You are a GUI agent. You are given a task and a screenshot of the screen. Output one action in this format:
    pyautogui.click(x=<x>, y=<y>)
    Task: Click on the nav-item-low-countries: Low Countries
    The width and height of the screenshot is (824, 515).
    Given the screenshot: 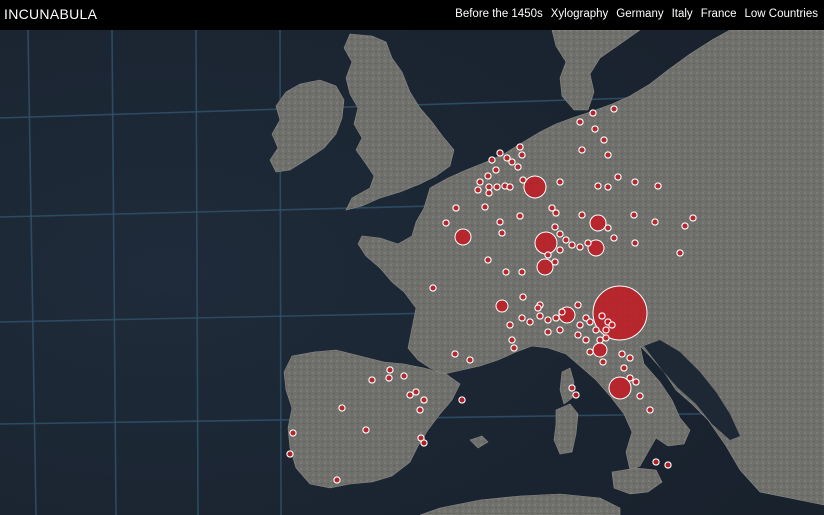 What is the action you would take?
    pyautogui.click(x=781, y=14)
    